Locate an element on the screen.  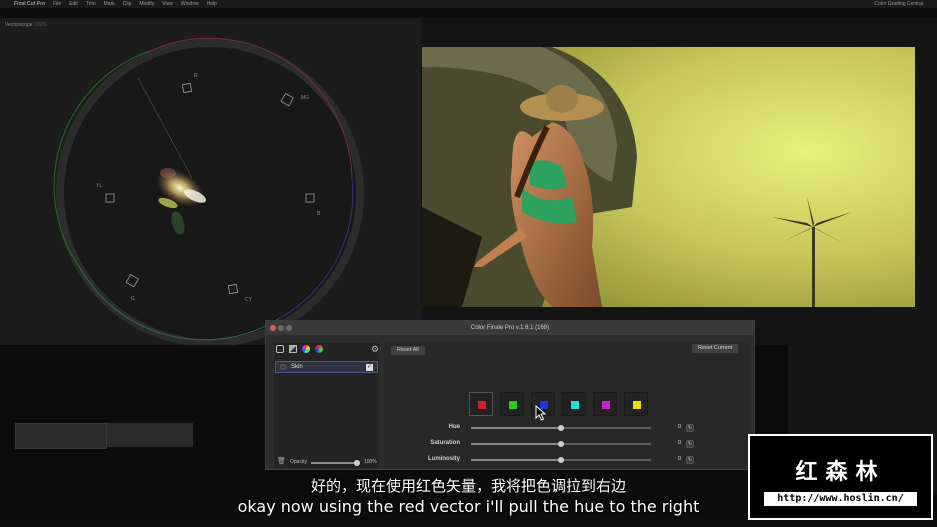
trash-icon: 🗑 is located at coordinates (281, 461).